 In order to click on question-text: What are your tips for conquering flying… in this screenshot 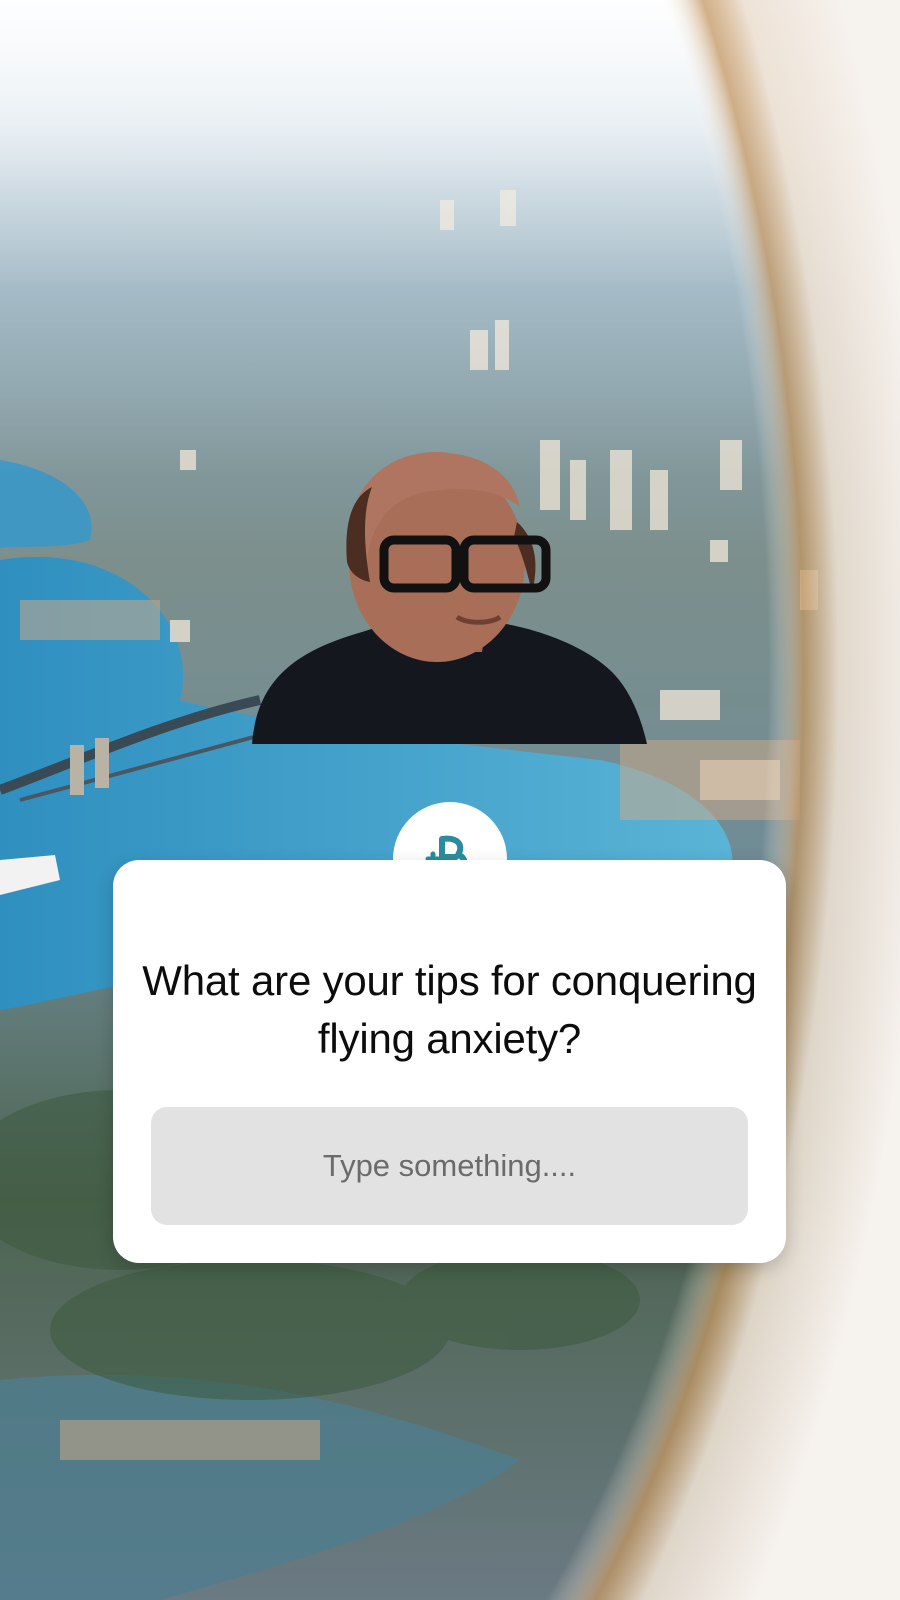, I will do `click(449, 1009)`.